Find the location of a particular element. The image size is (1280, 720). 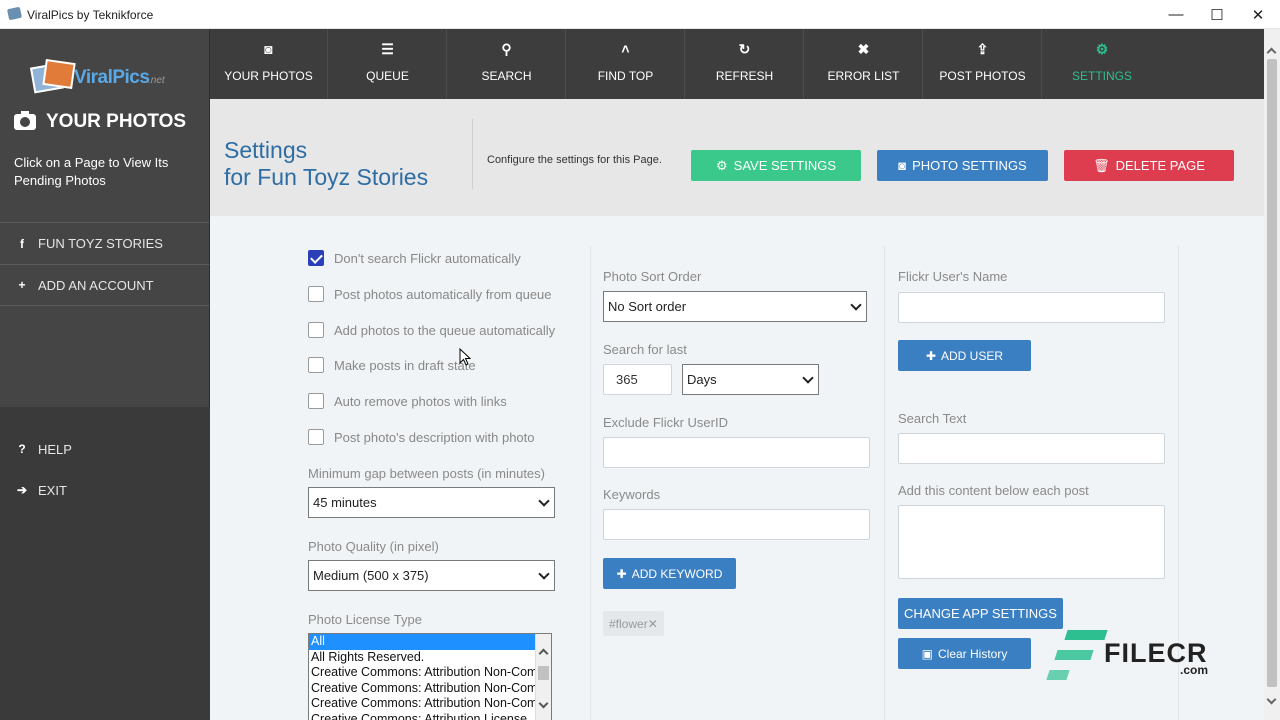

sidebar-item-fun-toyz-stories: f FUN TOYZ STORIES is located at coordinates (104, 243).